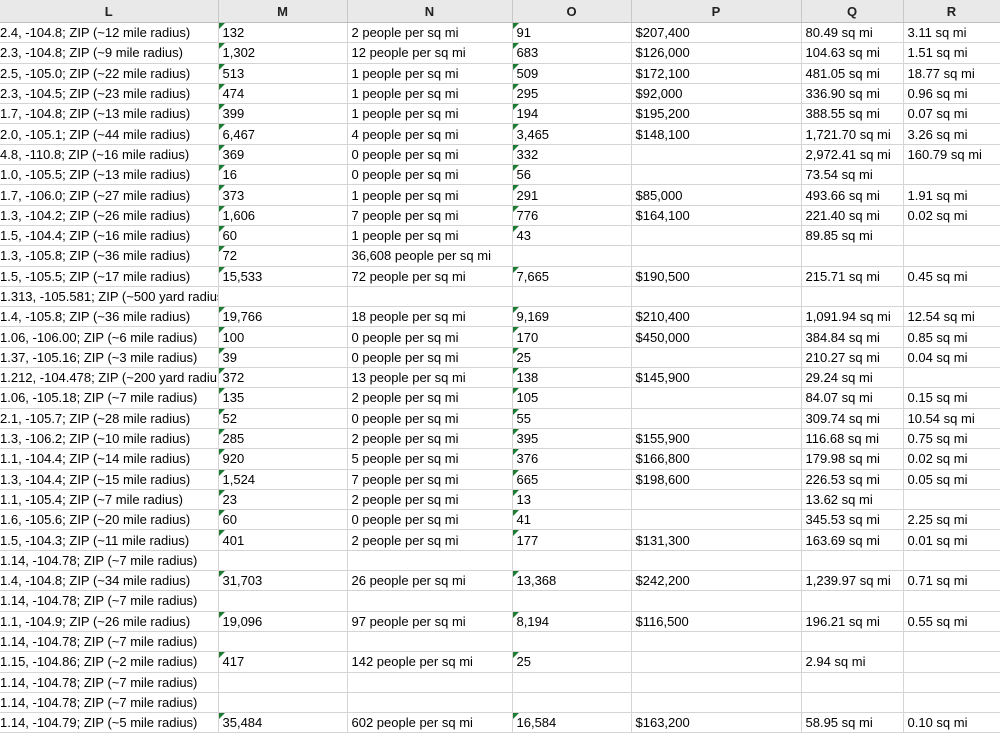 Image resolution: width=1000 pixels, height=750 pixels. Describe the element at coordinates (430, 256) in the screenshot. I see `cell-n: 36,608 people per sq mi` at that location.